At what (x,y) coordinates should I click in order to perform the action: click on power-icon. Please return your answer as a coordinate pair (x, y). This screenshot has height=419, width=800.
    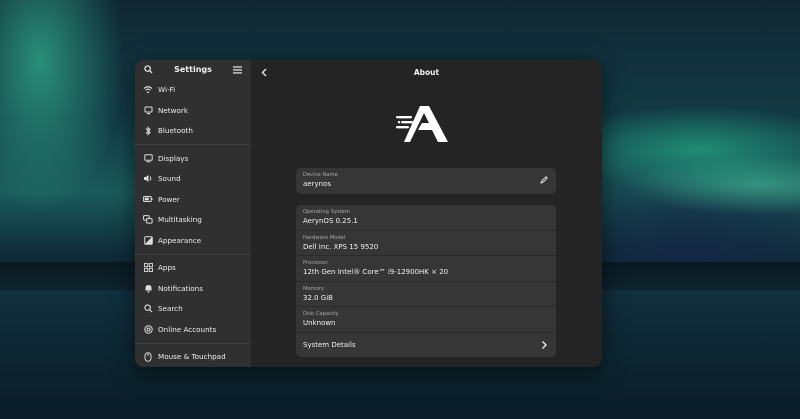
    Looking at the image, I should click on (148, 199).